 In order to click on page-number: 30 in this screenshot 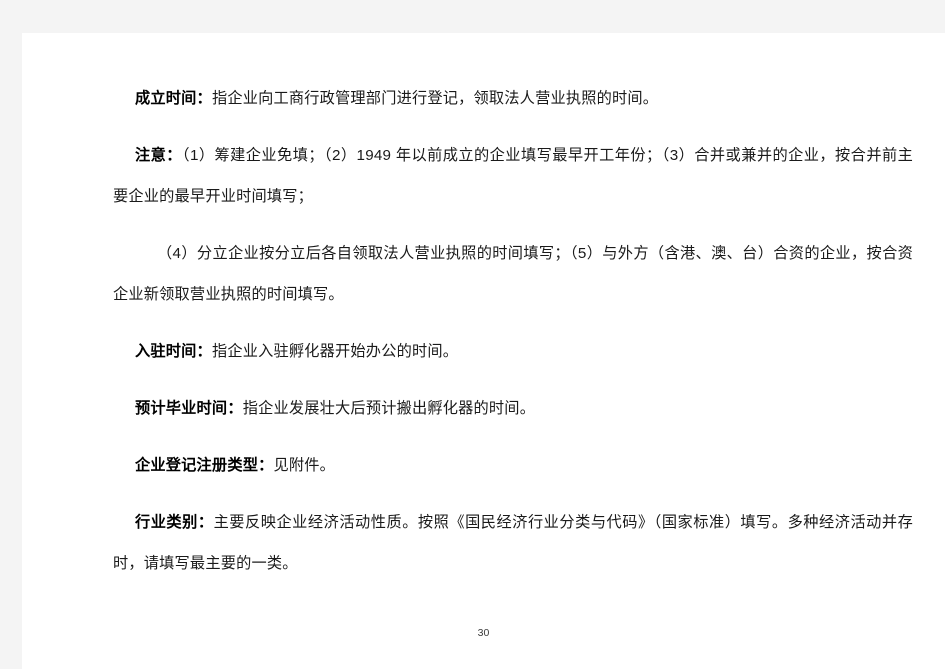, I will do `click(483, 633)`.